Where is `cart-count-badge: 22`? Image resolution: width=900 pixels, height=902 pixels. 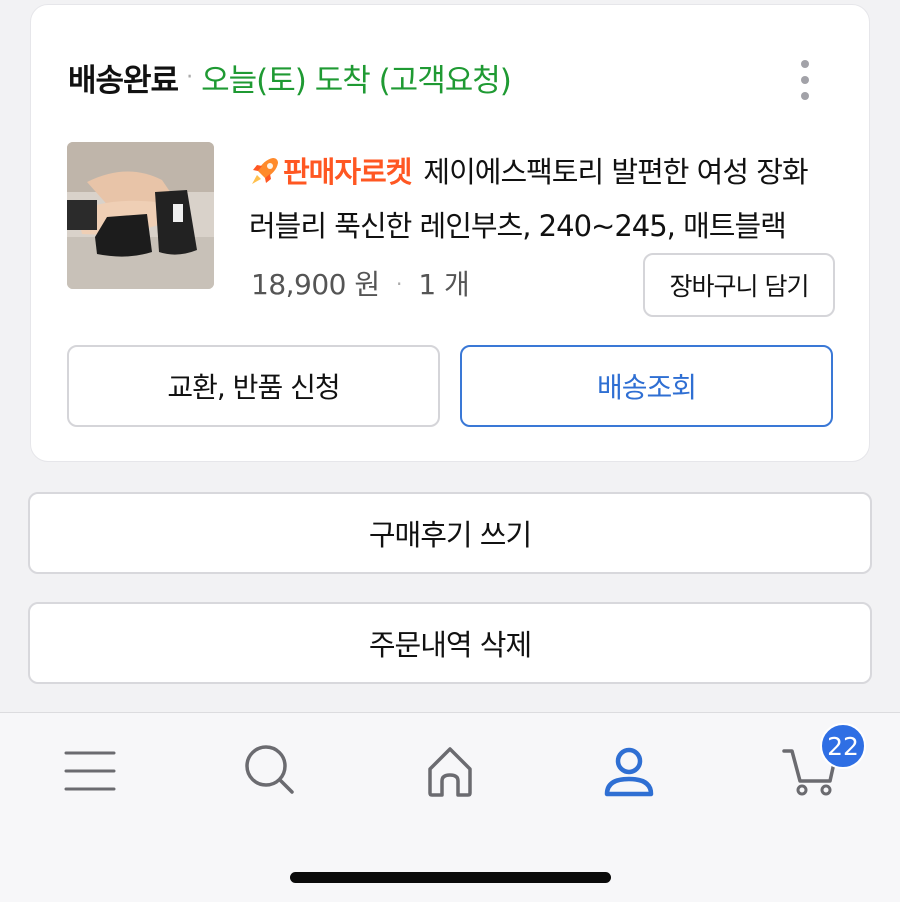 cart-count-badge: 22 is located at coordinates (843, 746).